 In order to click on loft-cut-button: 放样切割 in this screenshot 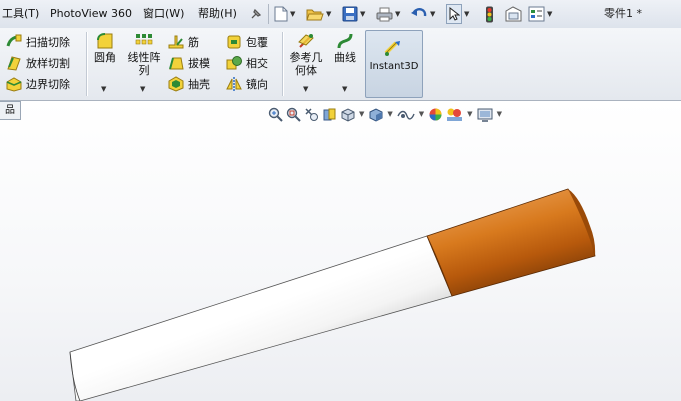, I will do `click(38, 63)`.